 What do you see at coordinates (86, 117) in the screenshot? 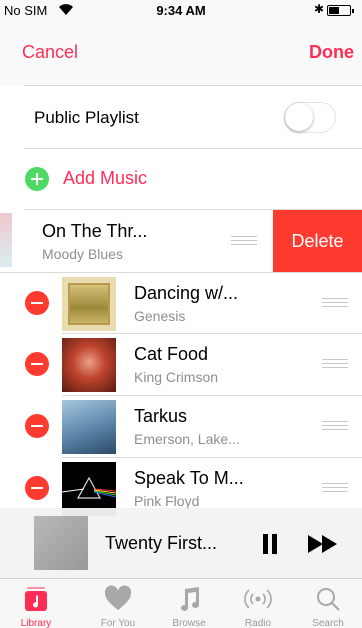
I see `public-playlist-label: Public Playlist` at bounding box center [86, 117].